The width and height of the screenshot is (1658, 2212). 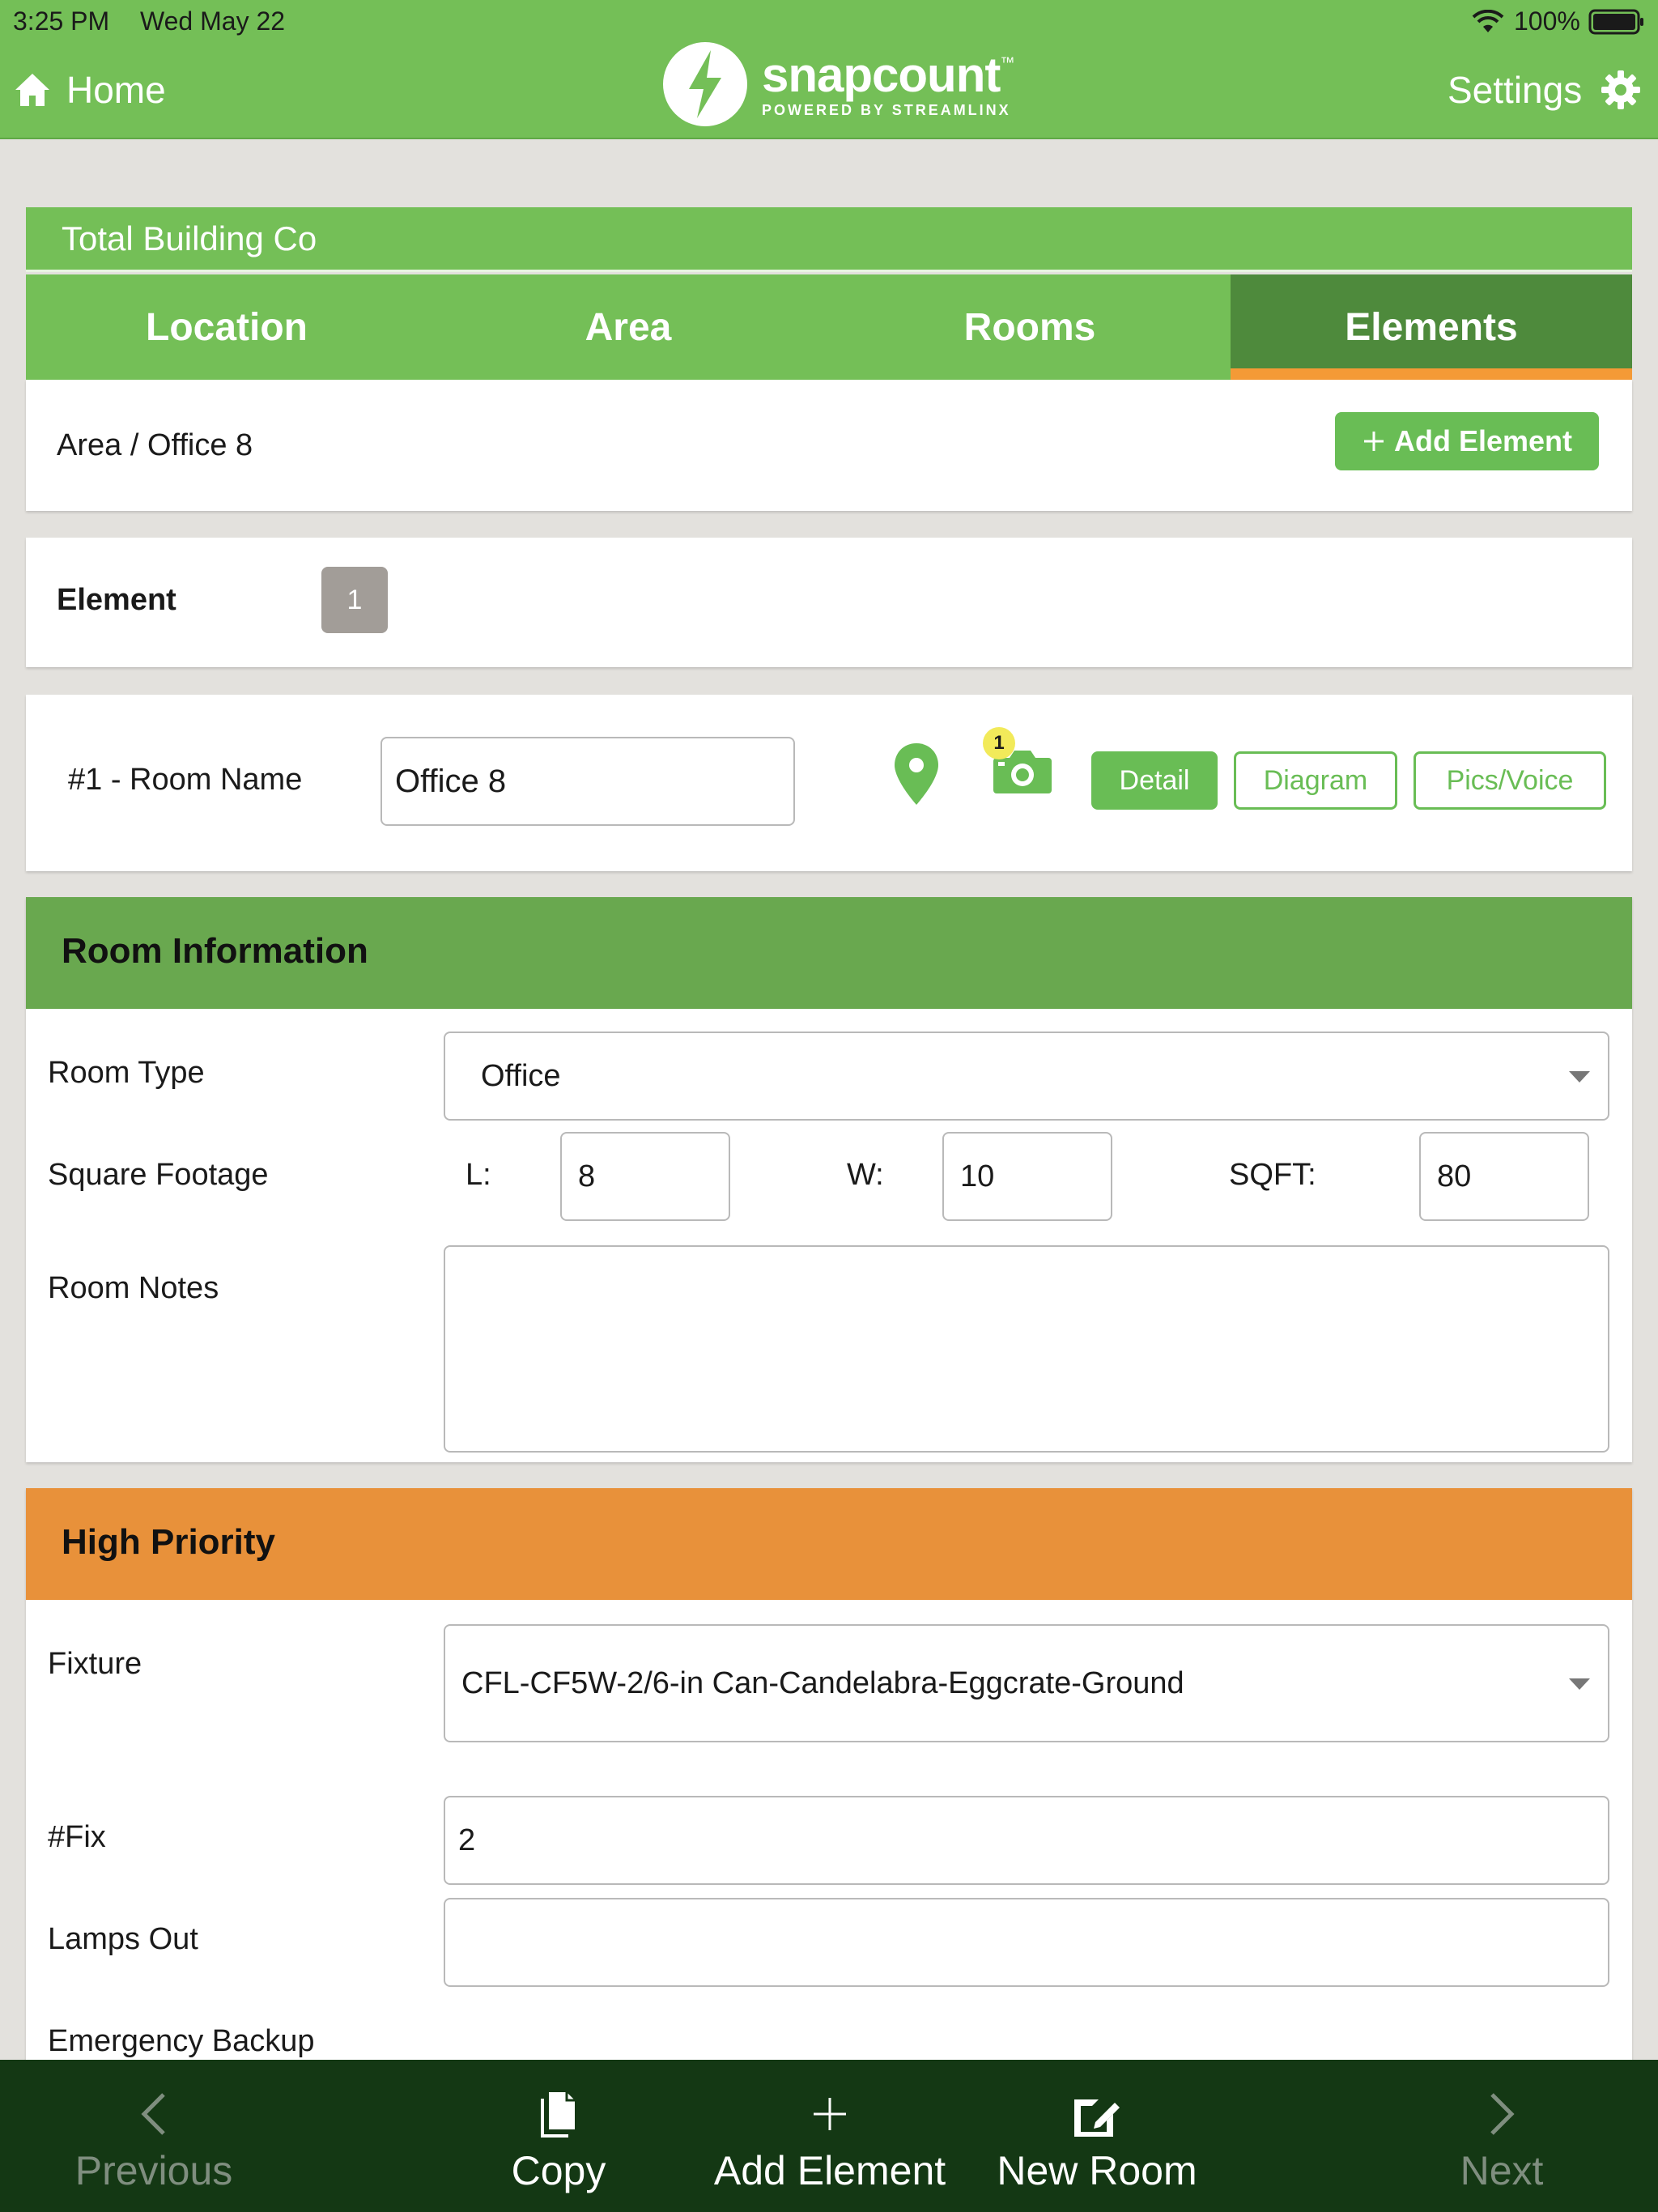 I want to click on next-label: Next, so click(x=1502, y=2170).